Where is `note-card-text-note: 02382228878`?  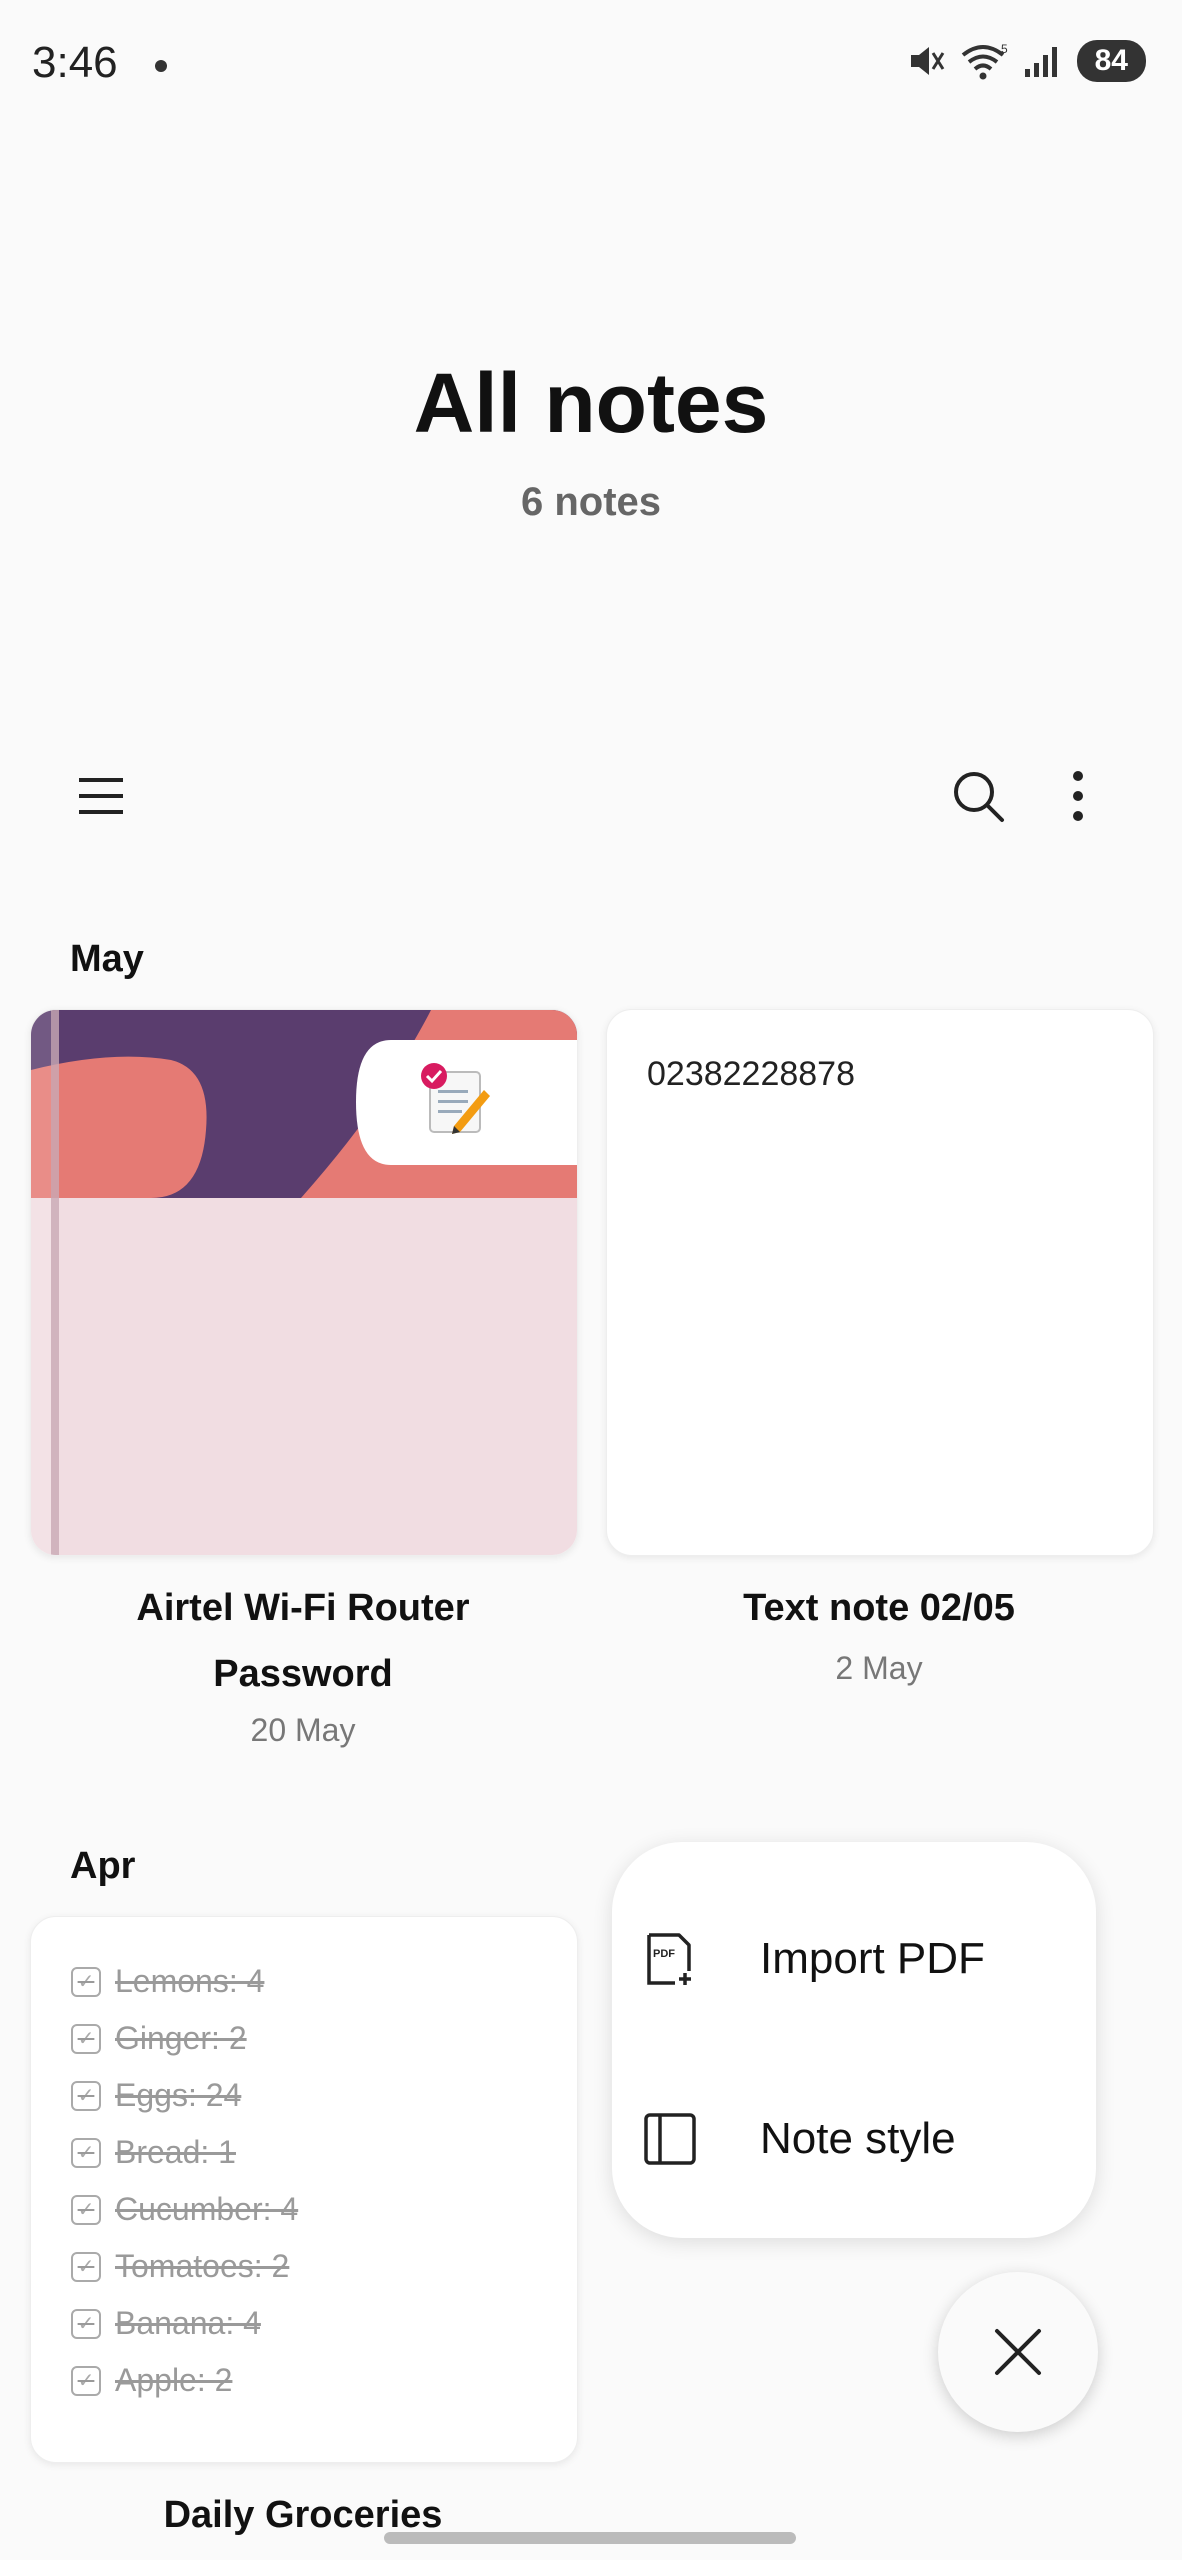
note-card-text-note: 02382228878 is located at coordinates (880, 1282).